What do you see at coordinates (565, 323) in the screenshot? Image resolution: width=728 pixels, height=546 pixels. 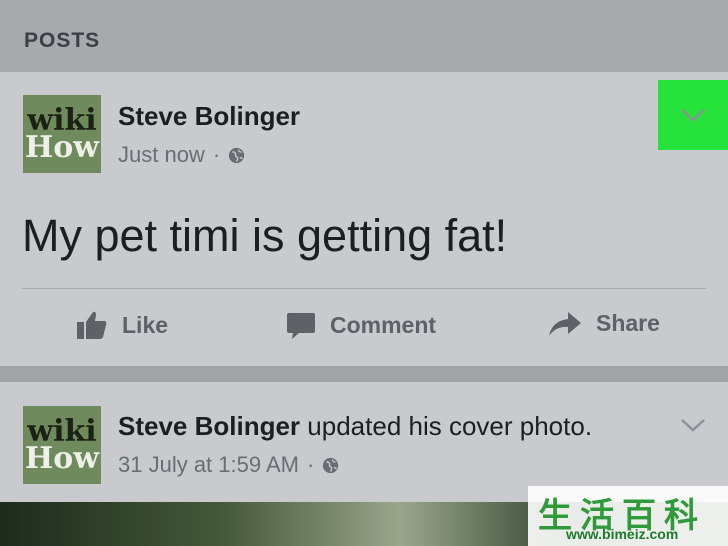 I see `share-arrow-icon` at bounding box center [565, 323].